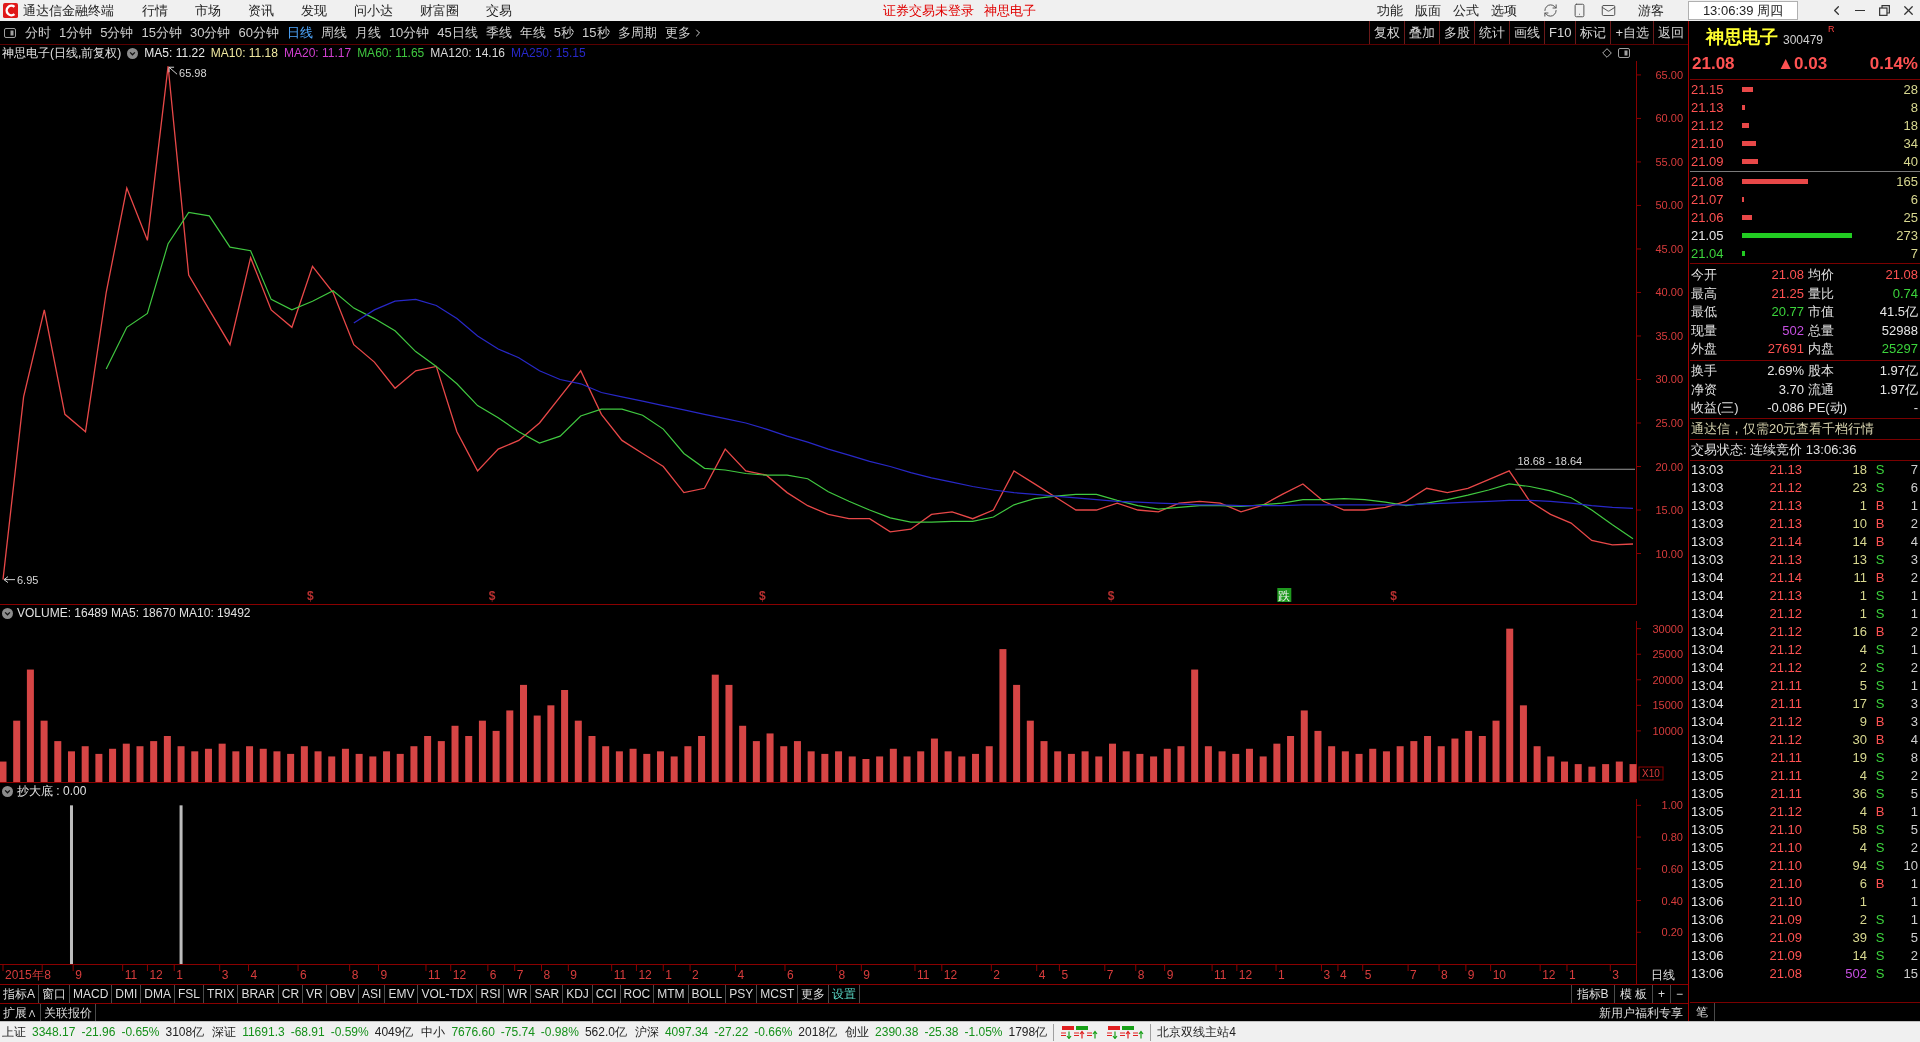 The width and height of the screenshot is (1920, 1042). Describe the element at coordinates (1281, 975) in the screenshot. I see `axis-label: 1` at that location.